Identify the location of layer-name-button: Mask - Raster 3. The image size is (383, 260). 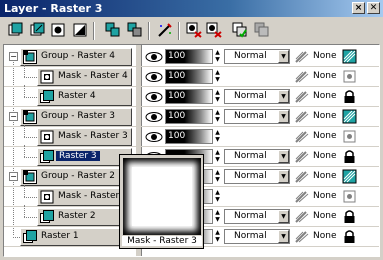
(84, 137).